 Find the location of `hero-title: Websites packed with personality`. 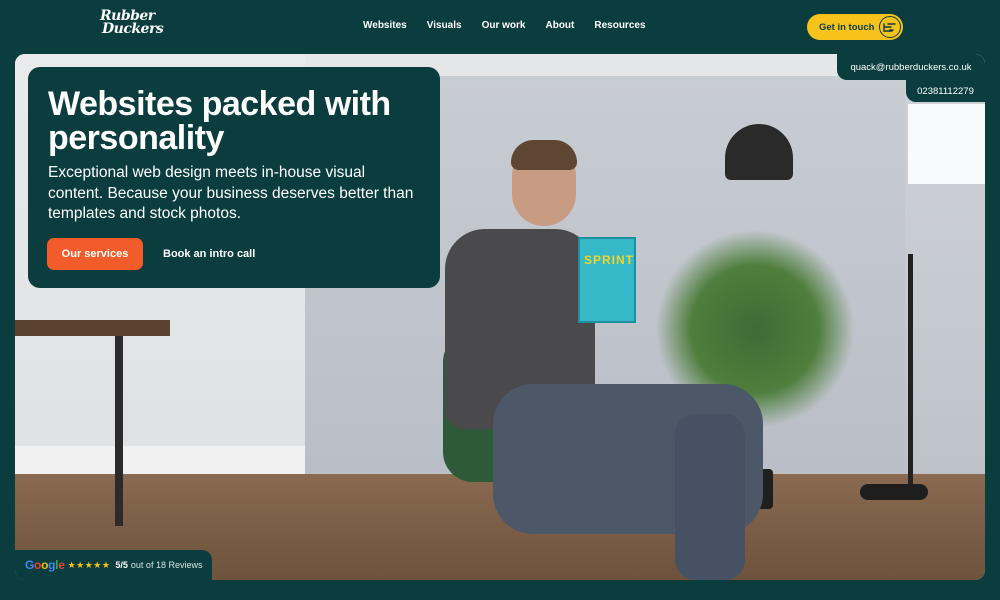

hero-title: Websites packed with personality is located at coordinates (219, 121).